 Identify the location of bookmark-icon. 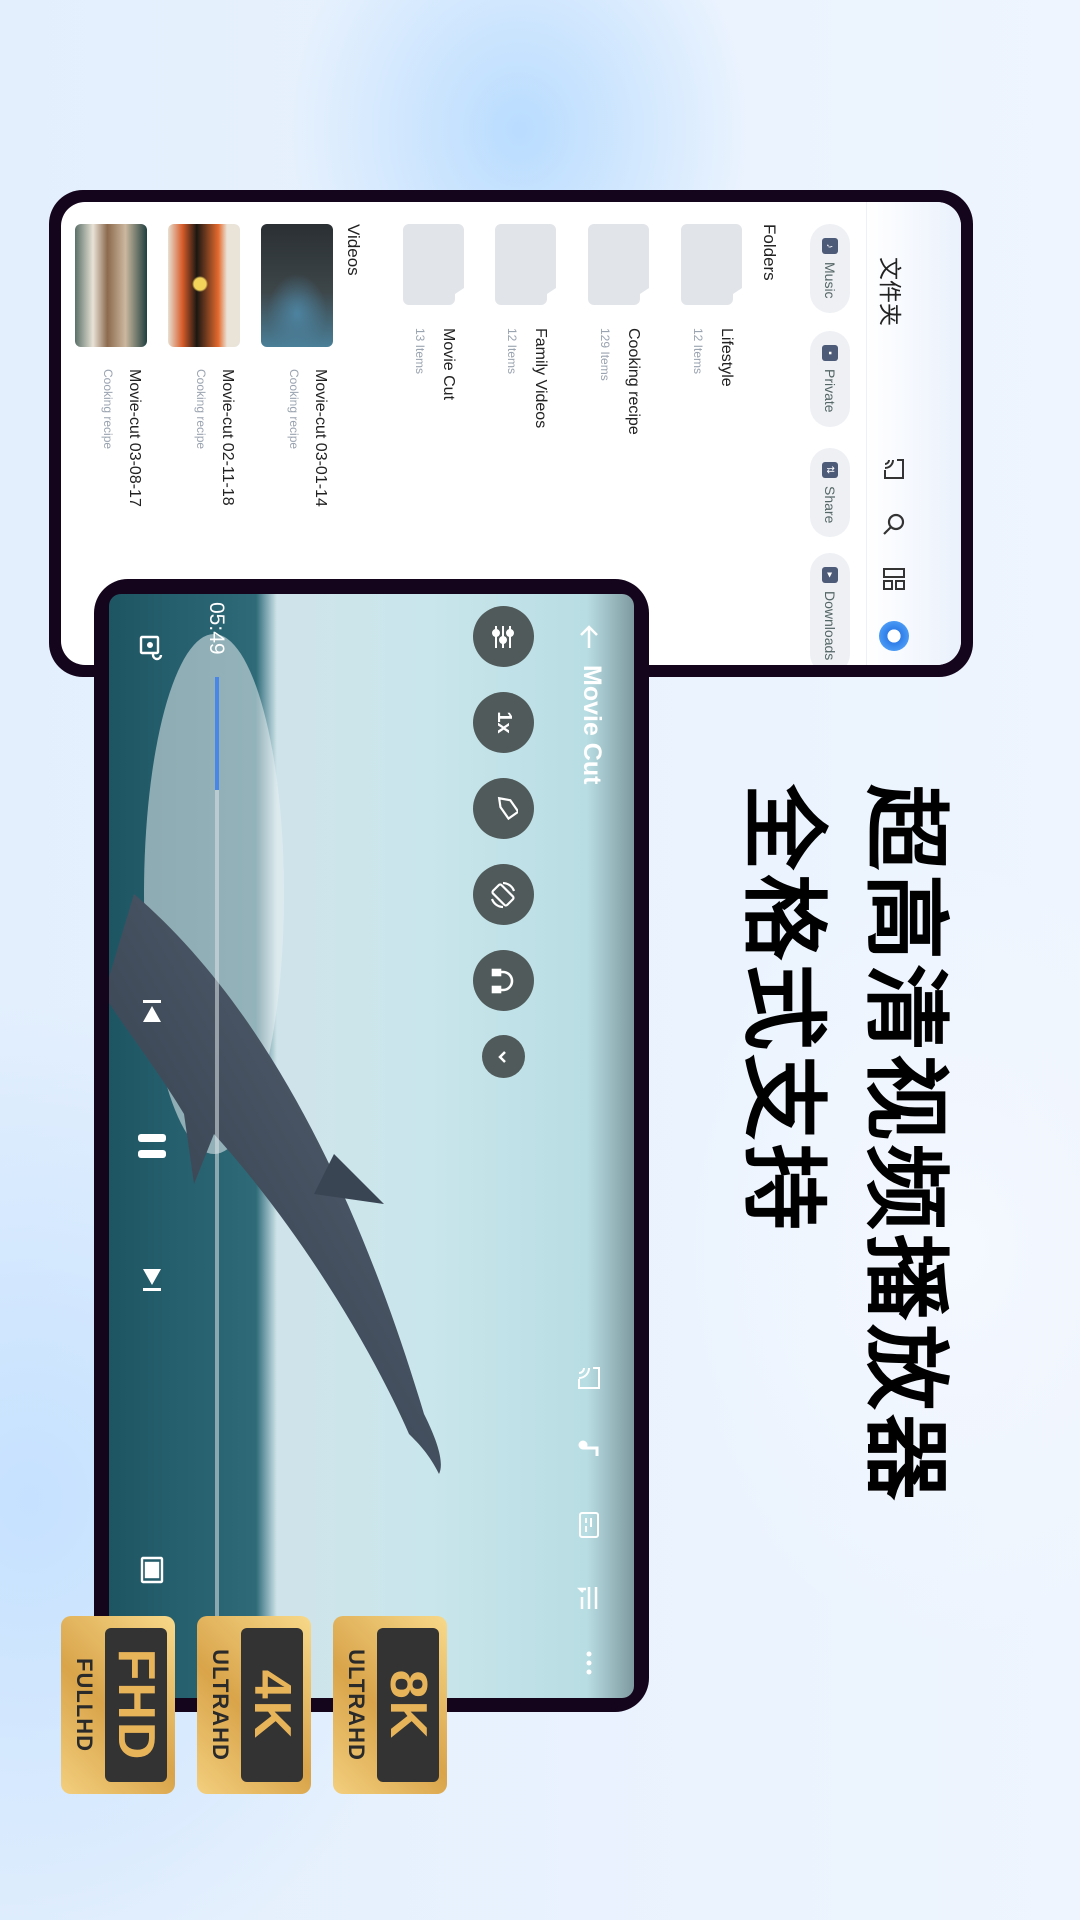
(508, 808).